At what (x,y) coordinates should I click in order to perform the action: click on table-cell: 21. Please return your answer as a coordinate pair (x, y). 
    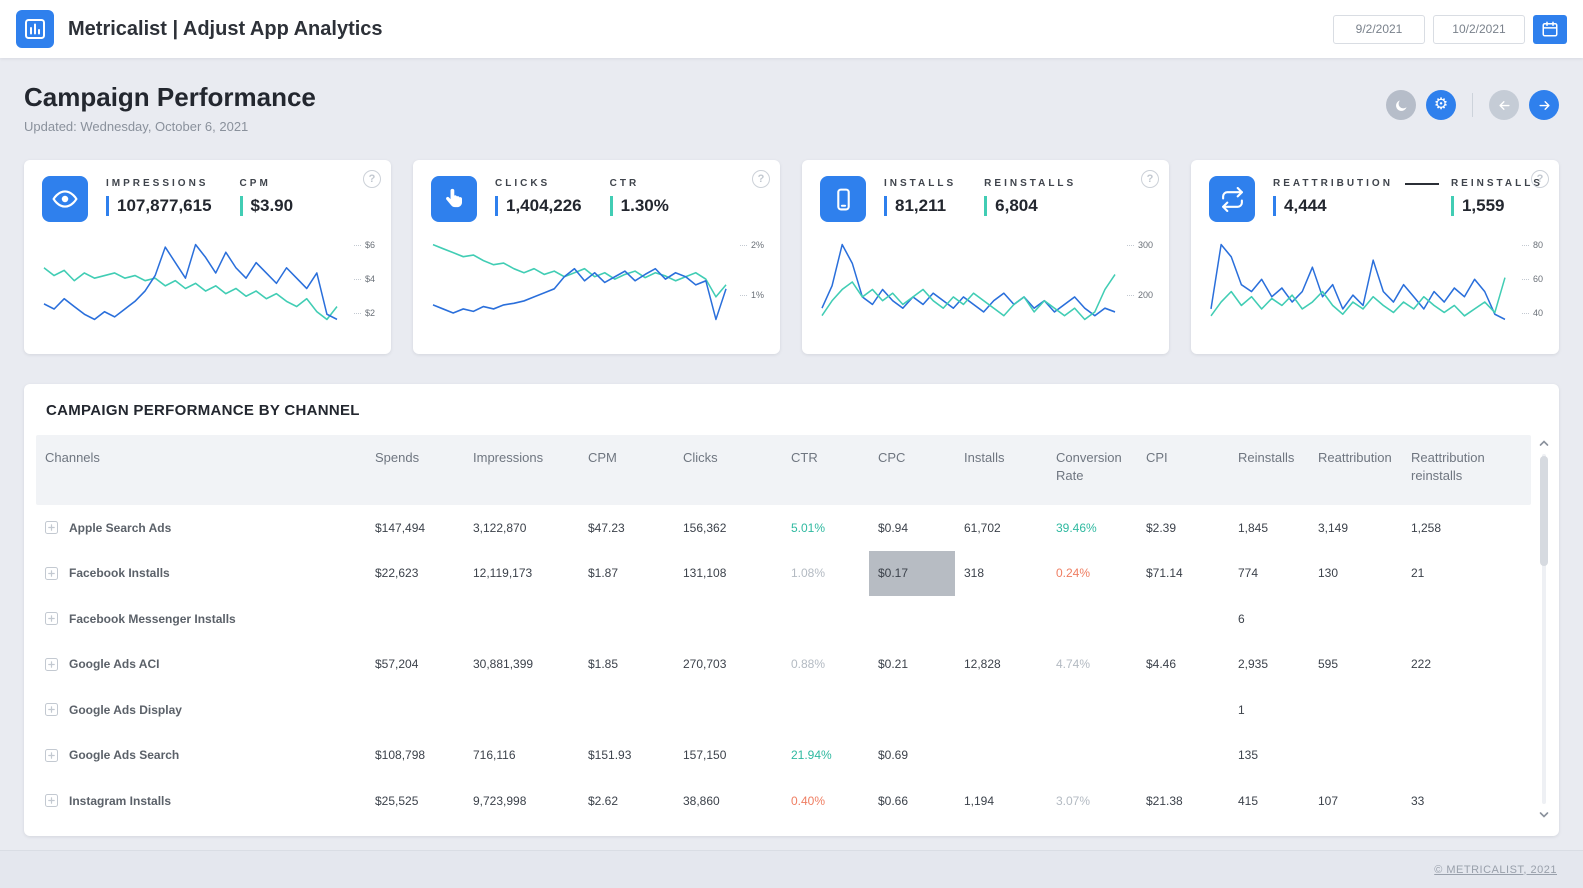
    Looking at the image, I should click on (1418, 573).